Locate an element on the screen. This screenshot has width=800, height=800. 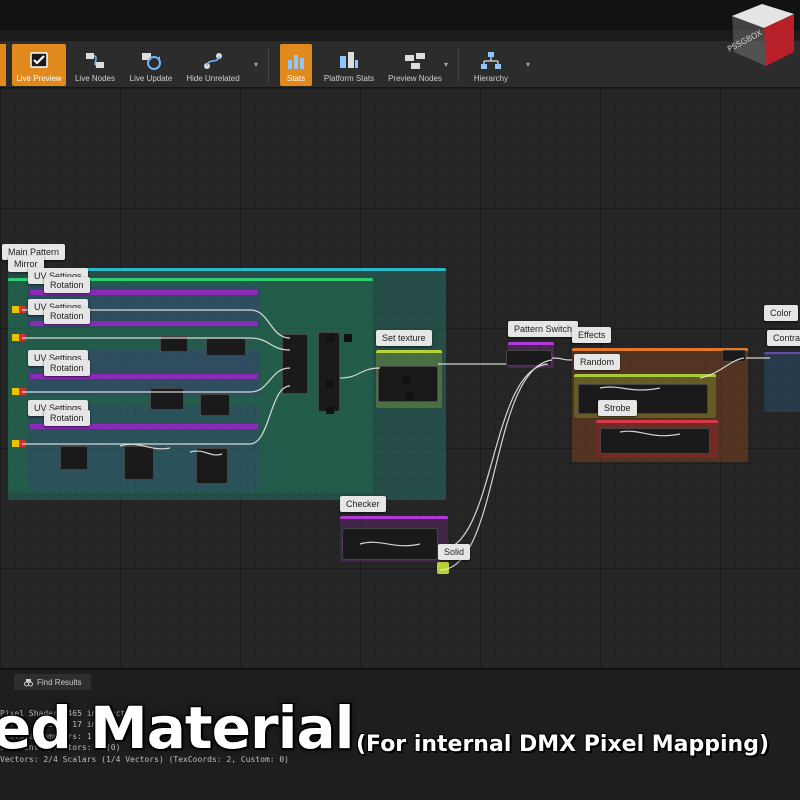
label-effects: Effects is located at coordinates (592, 335).